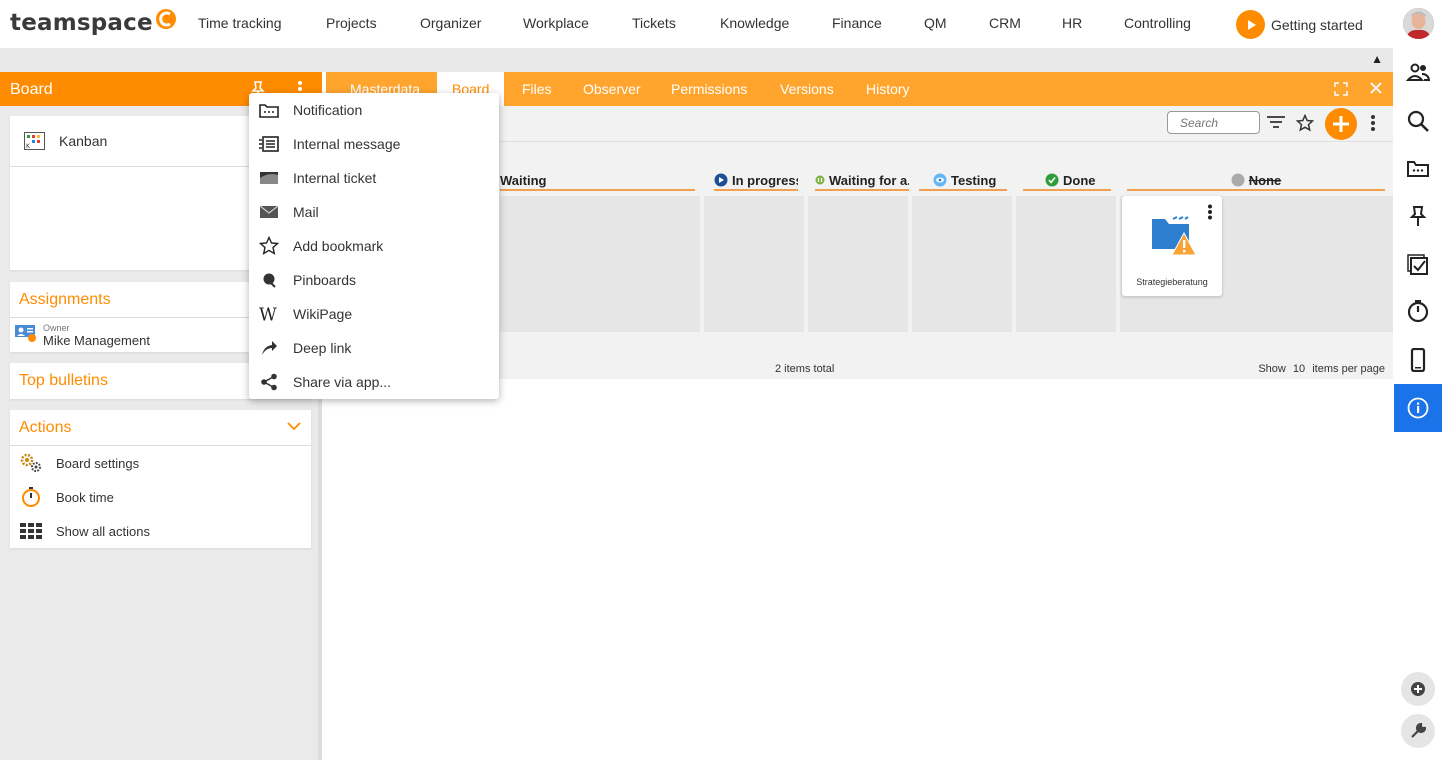  Describe the element at coordinates (858, 264) in the screenshot. I see `column-body-waiting-for` at that location.